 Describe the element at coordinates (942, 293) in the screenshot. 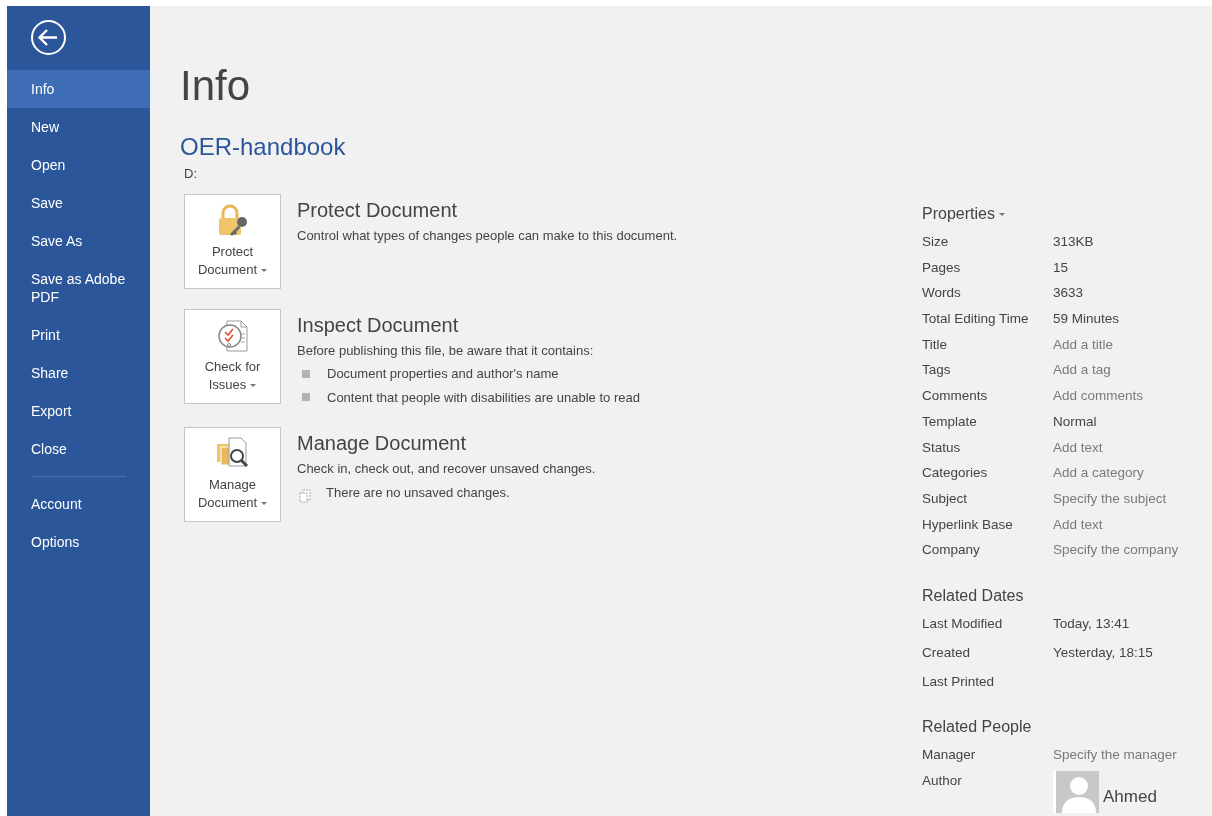

I see `property-label: Words` at that location.